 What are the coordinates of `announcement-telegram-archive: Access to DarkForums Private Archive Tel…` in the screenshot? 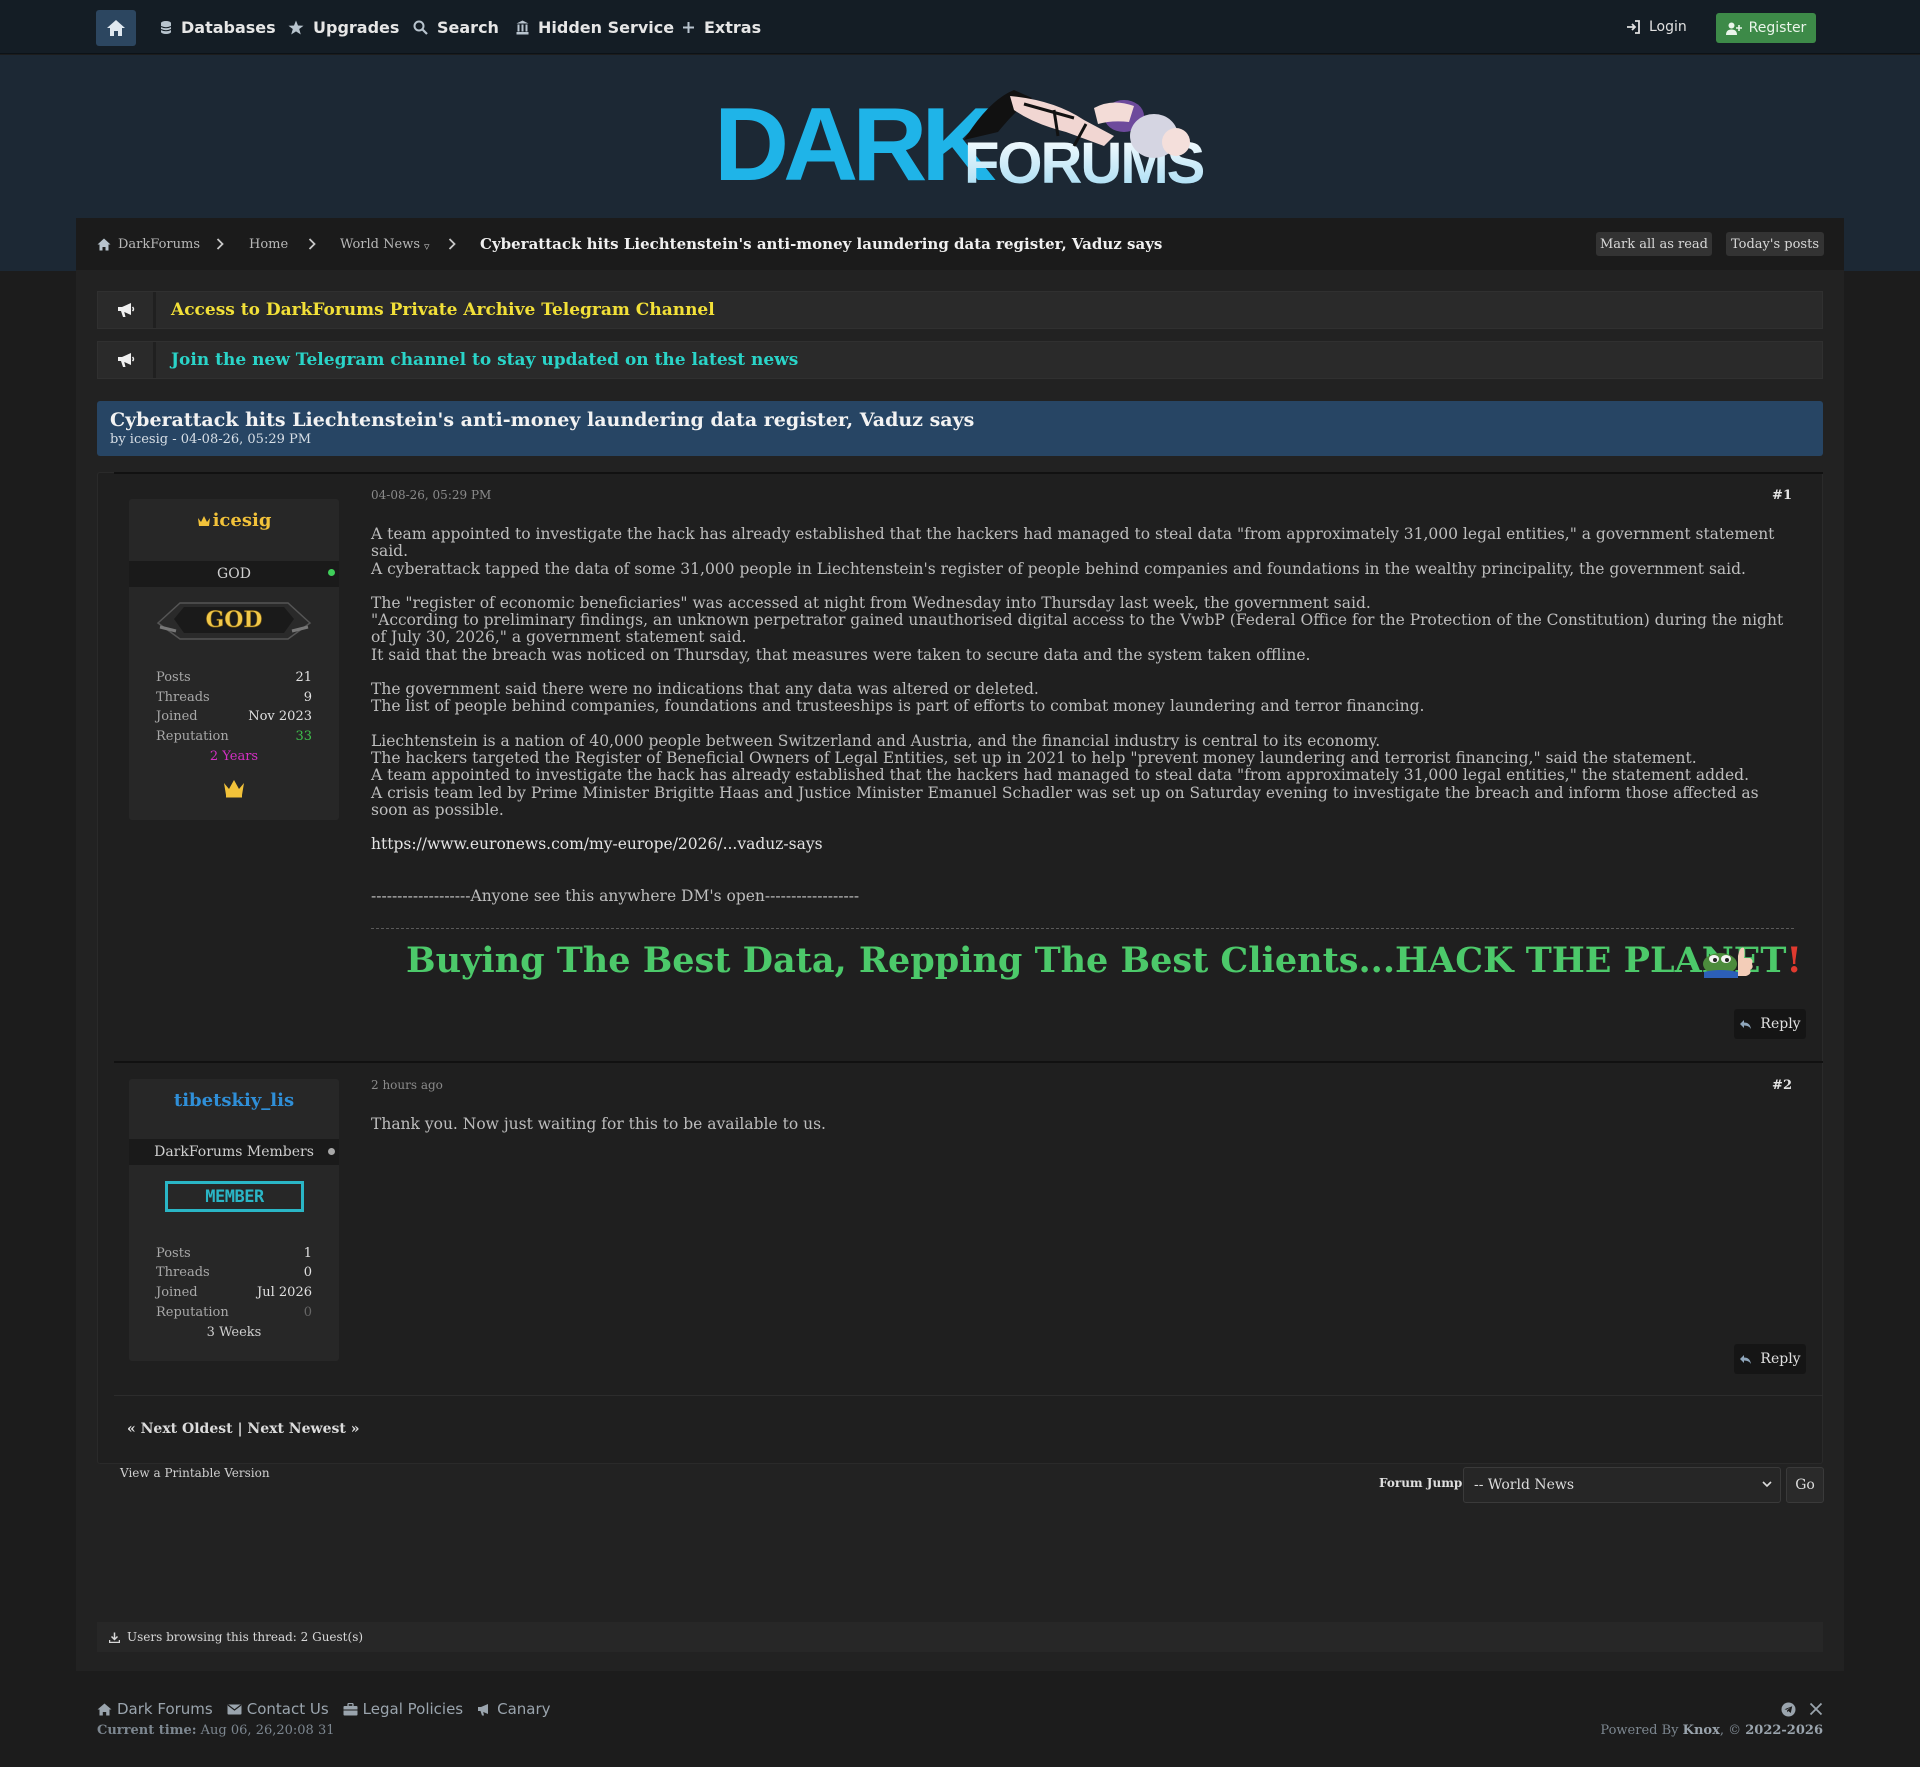 It's located at (960, 310).